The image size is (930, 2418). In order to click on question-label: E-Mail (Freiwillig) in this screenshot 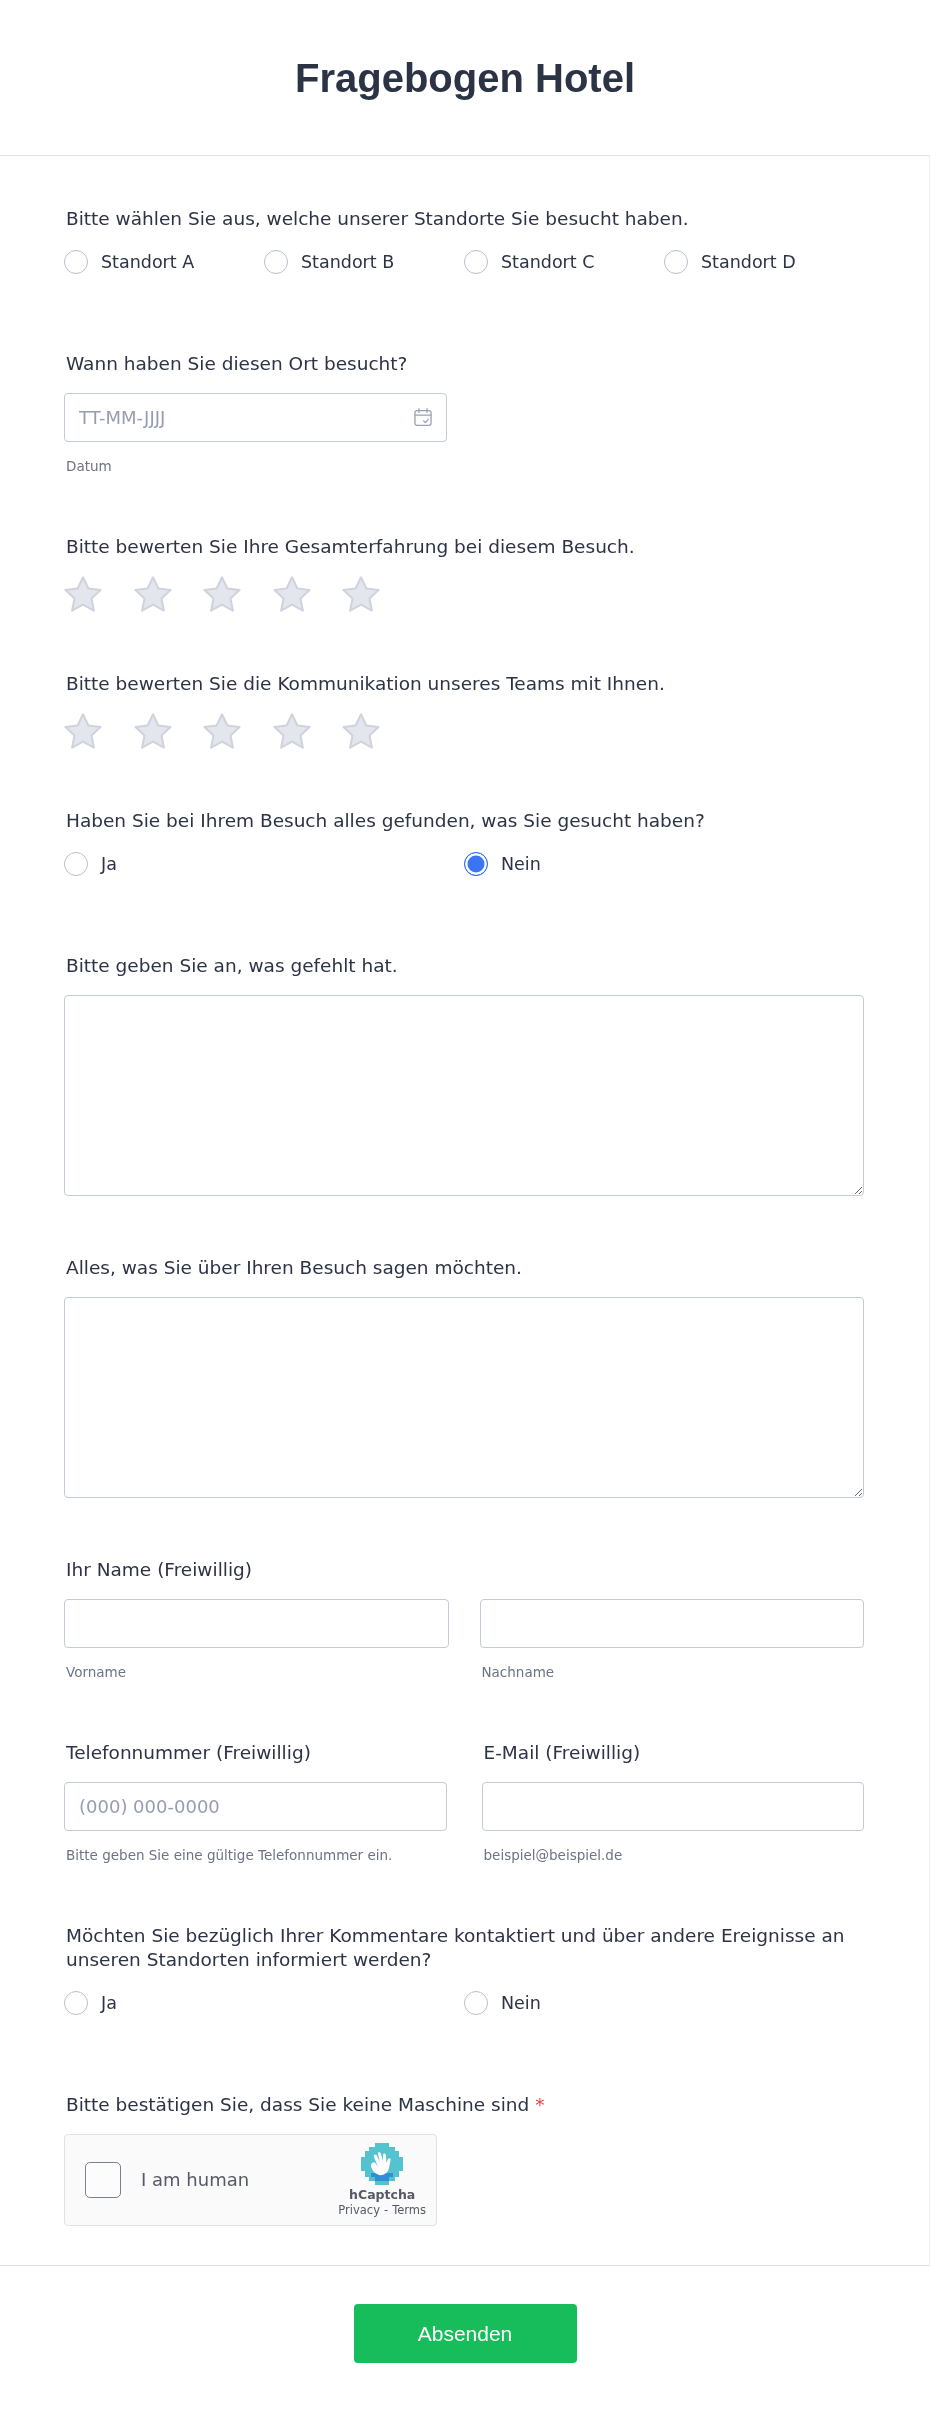, I will do `click(562, 1753)`.